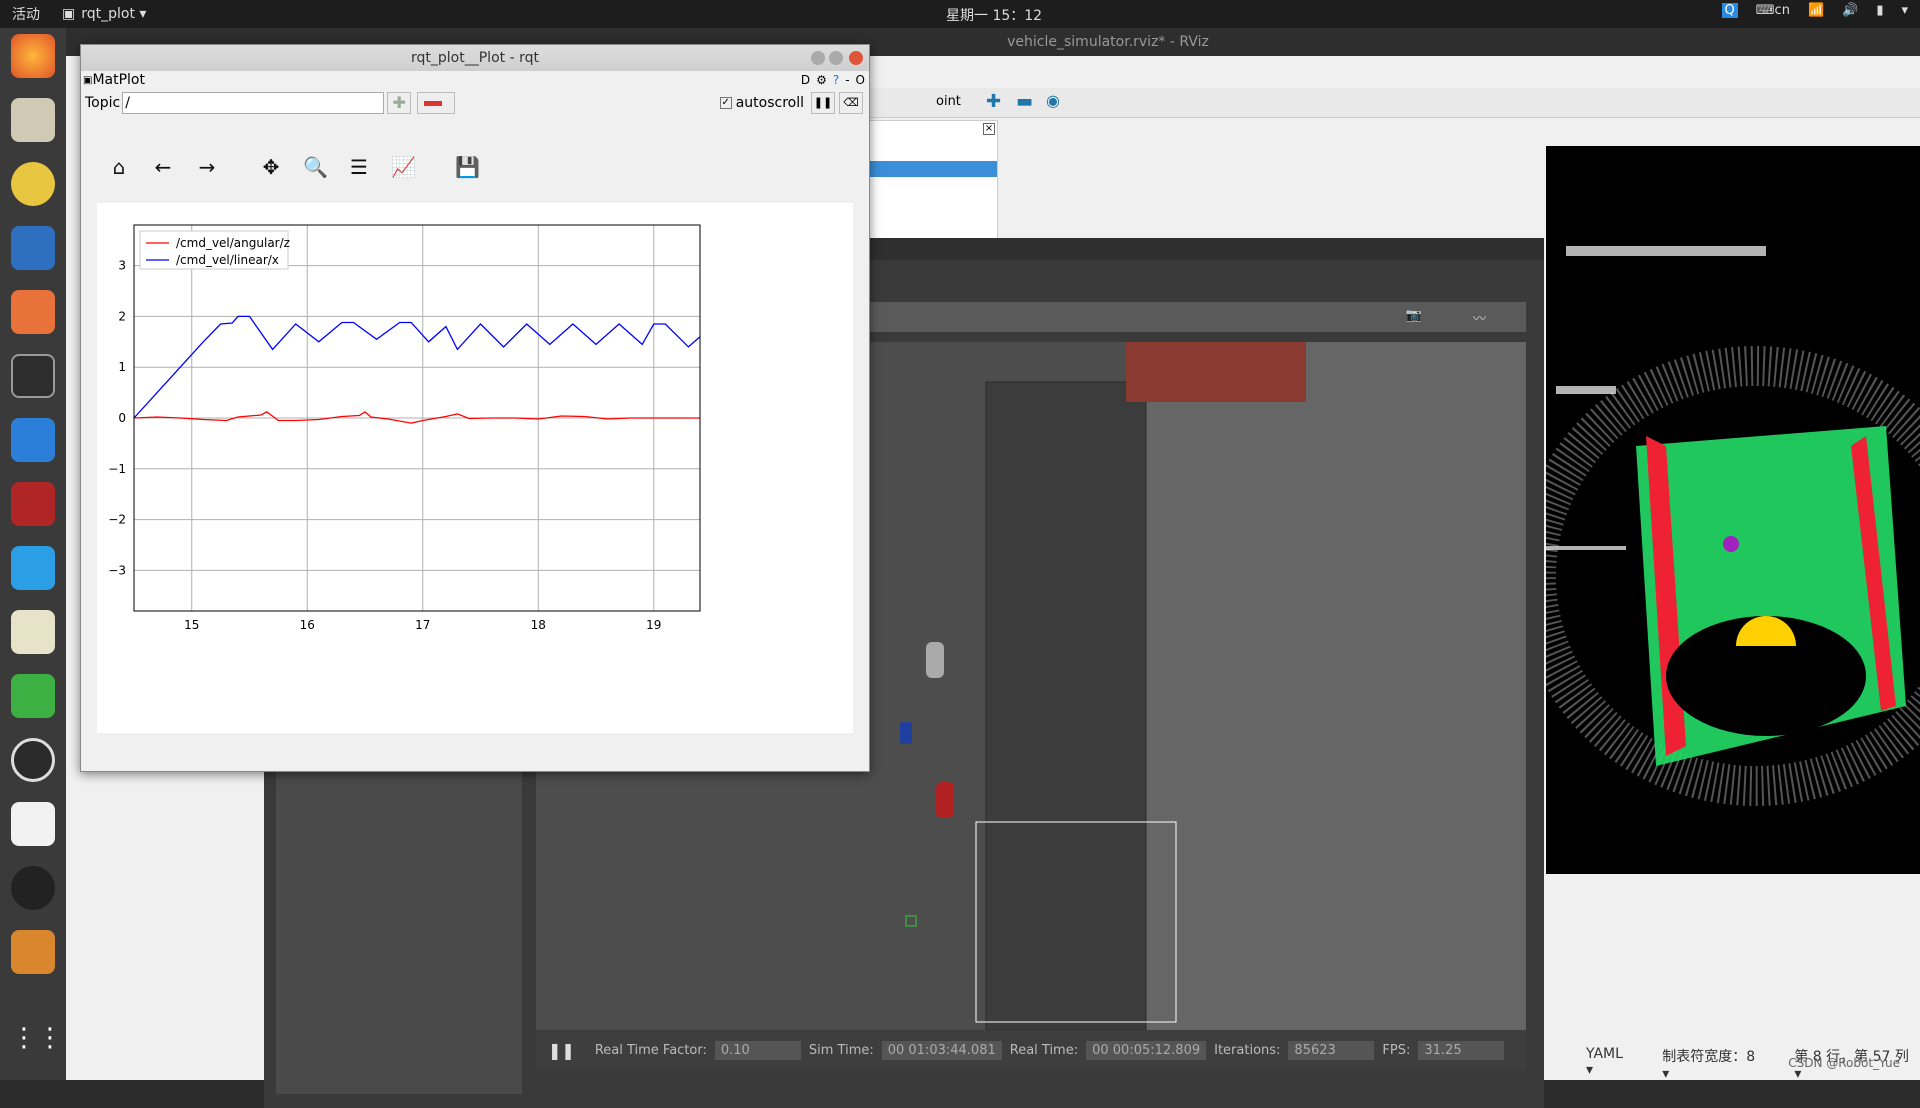  What do you see at coordinates (941, 1050) in the screenshot?
I see `sim-time-value: 00 01:03:44.081` at bounding box center [941, 1050].